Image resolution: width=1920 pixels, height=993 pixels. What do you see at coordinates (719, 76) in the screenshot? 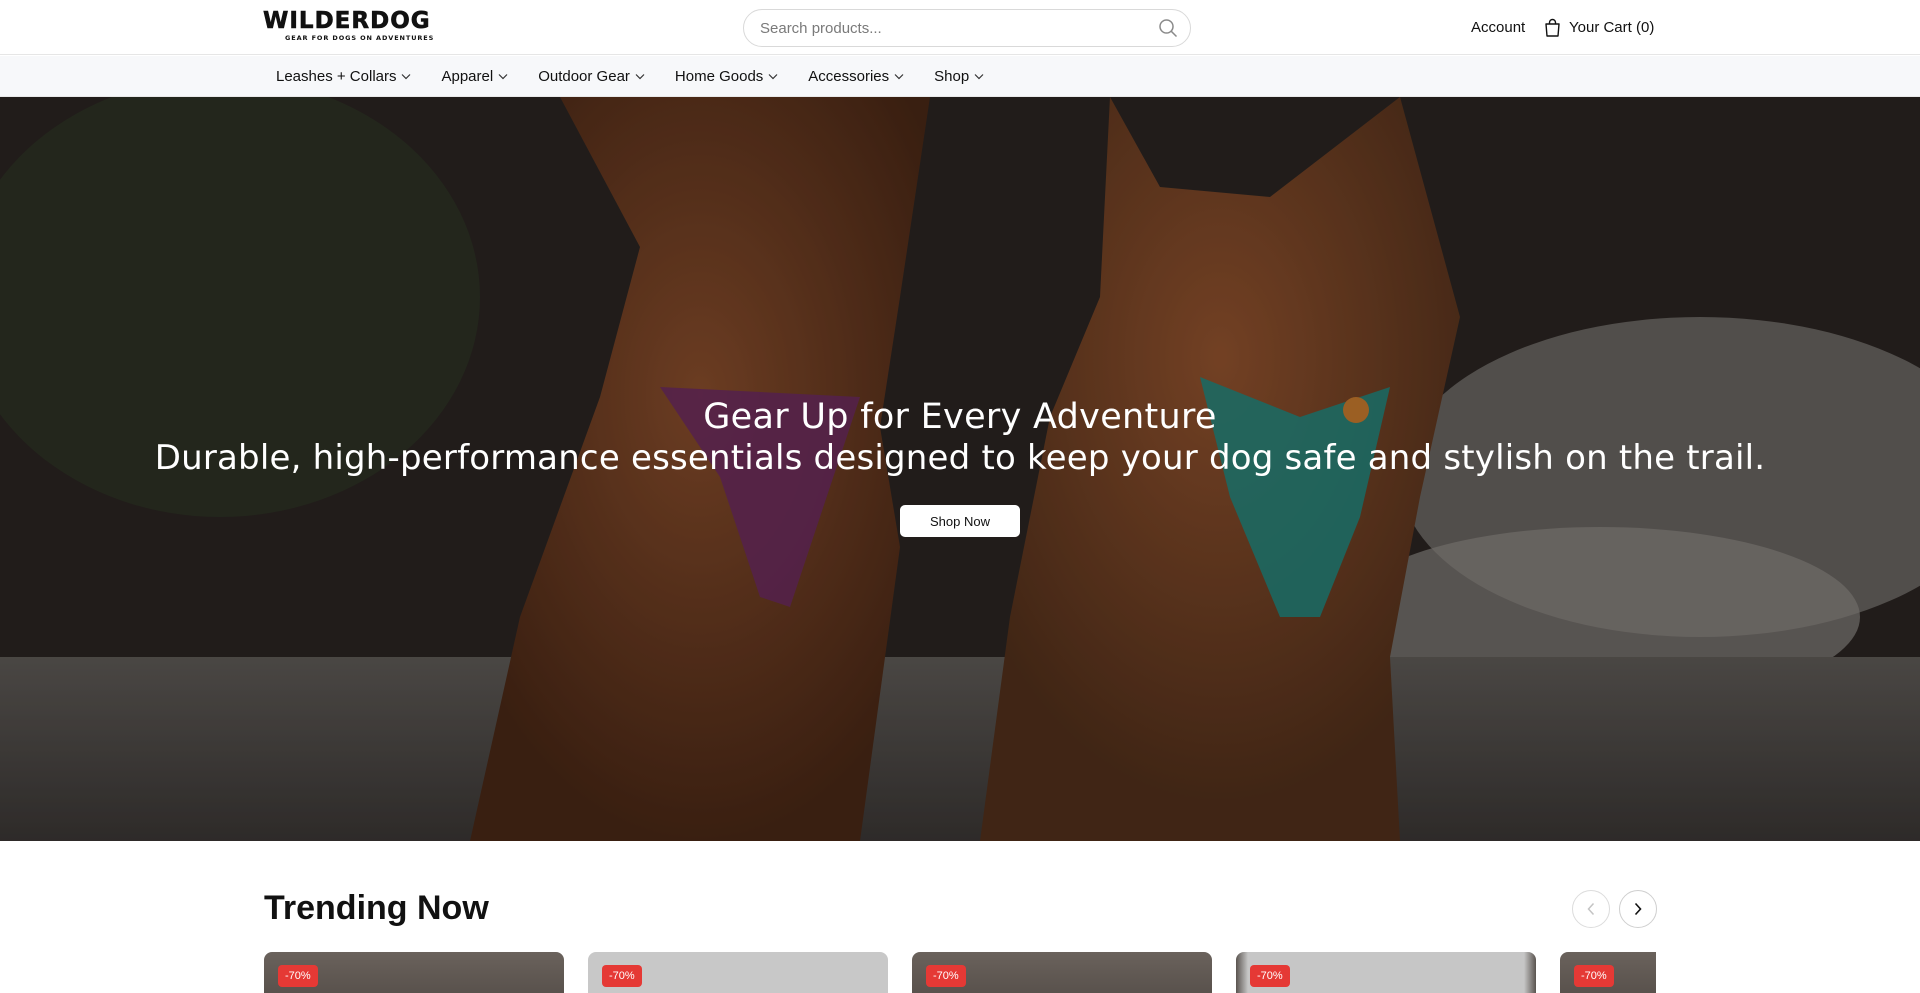
I see `nav-item-label: Home Goods` at bounding box center [719, 76].